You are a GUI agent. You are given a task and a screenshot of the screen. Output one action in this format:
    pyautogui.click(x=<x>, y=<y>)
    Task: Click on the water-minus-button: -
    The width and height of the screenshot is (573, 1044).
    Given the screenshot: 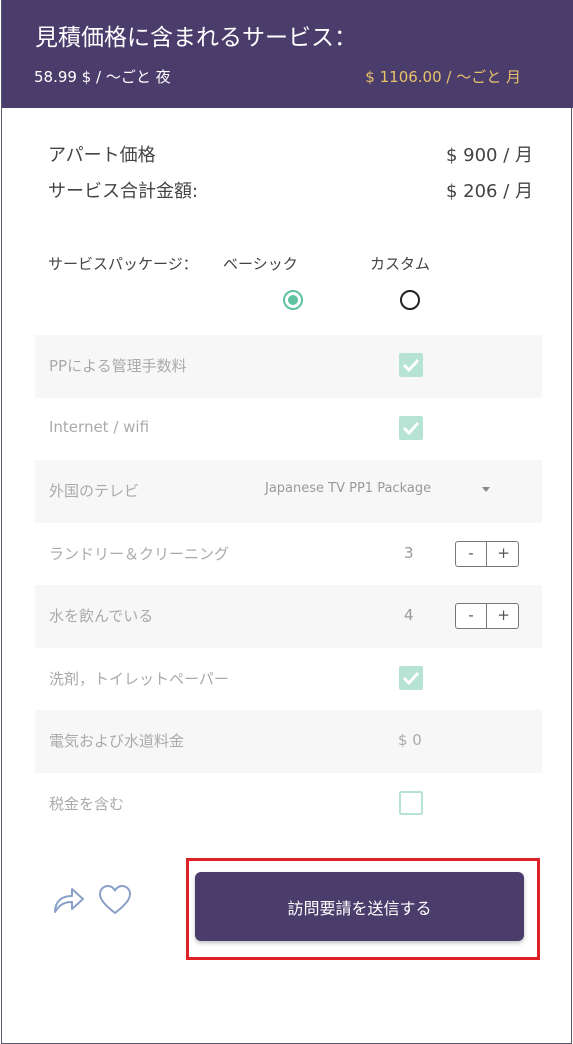 What is the action you would take?
    pyautogui.click(x=471, y=616)
    